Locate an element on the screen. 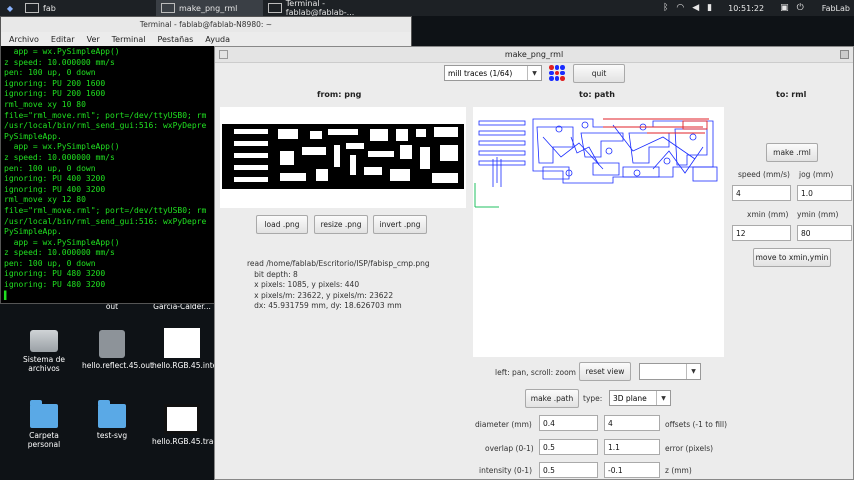 The image size is (854, 480). desktop-icon-rgb-interior: hello.RGB.45.interior.png is located at coordinates (199, 349).